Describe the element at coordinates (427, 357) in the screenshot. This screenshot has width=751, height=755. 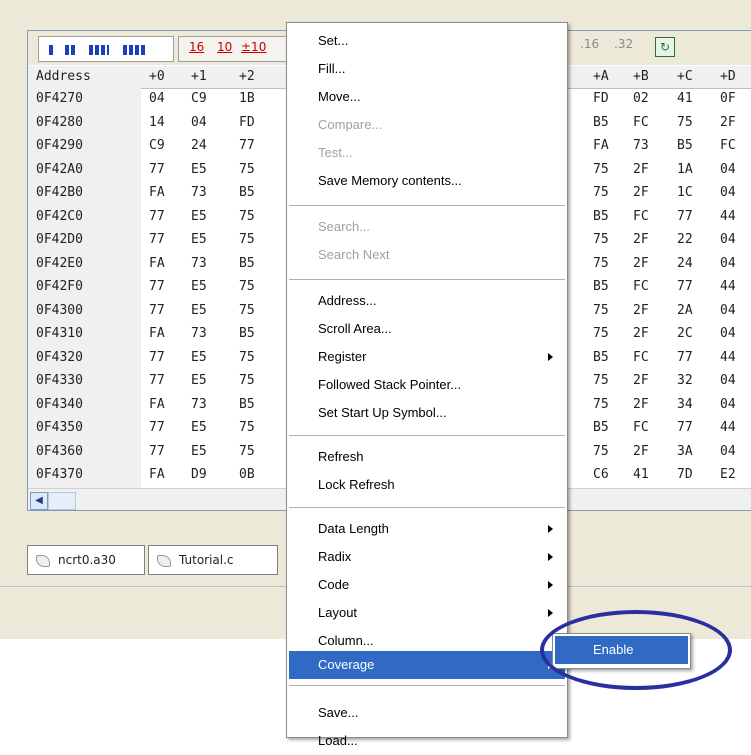
I see `menu-item-register: Register` at that location.